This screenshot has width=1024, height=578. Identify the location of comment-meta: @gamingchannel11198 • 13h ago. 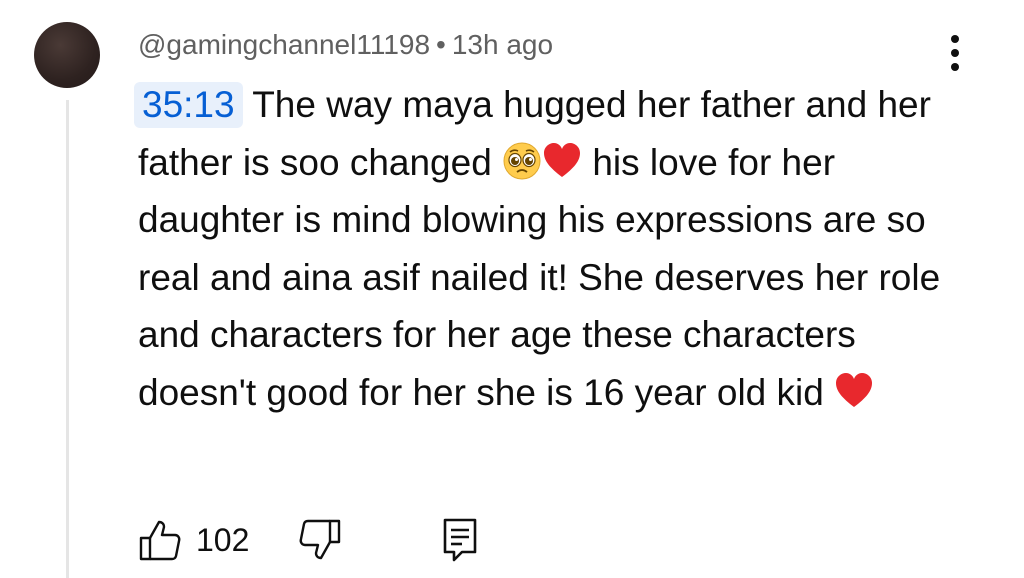
(345, 45).